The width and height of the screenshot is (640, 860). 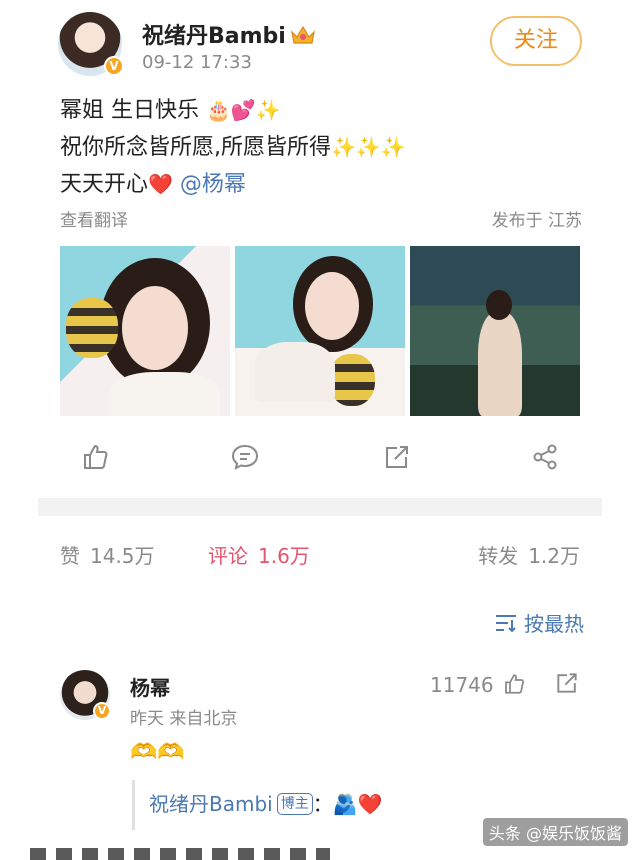 I want to click on author-name: 祝绪丹Bambi, so click(x=229, y=34).